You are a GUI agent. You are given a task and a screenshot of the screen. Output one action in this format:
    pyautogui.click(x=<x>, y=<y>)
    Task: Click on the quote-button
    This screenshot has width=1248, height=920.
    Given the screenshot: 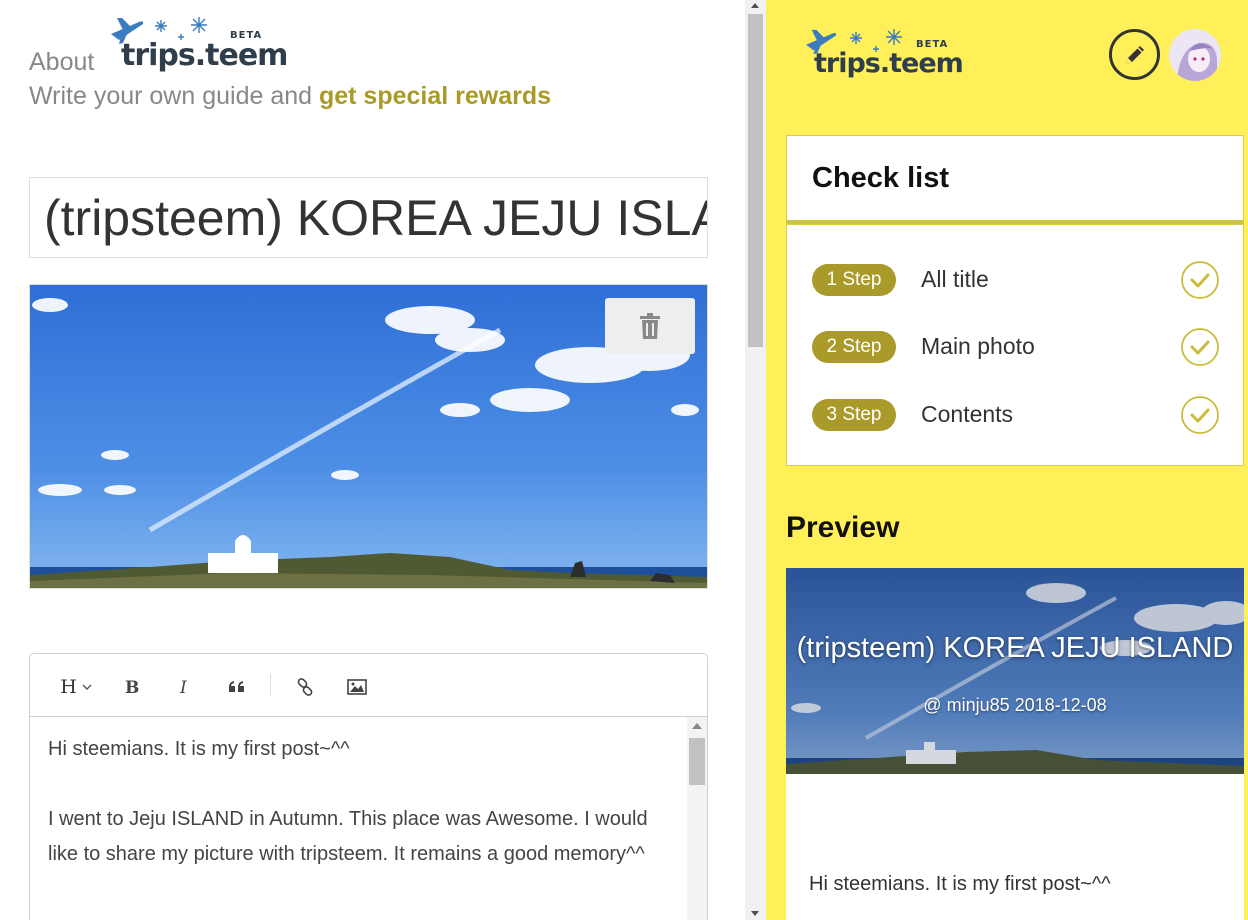 What is the action you would take?
    pyautogui.click(x=237, y=687)
    